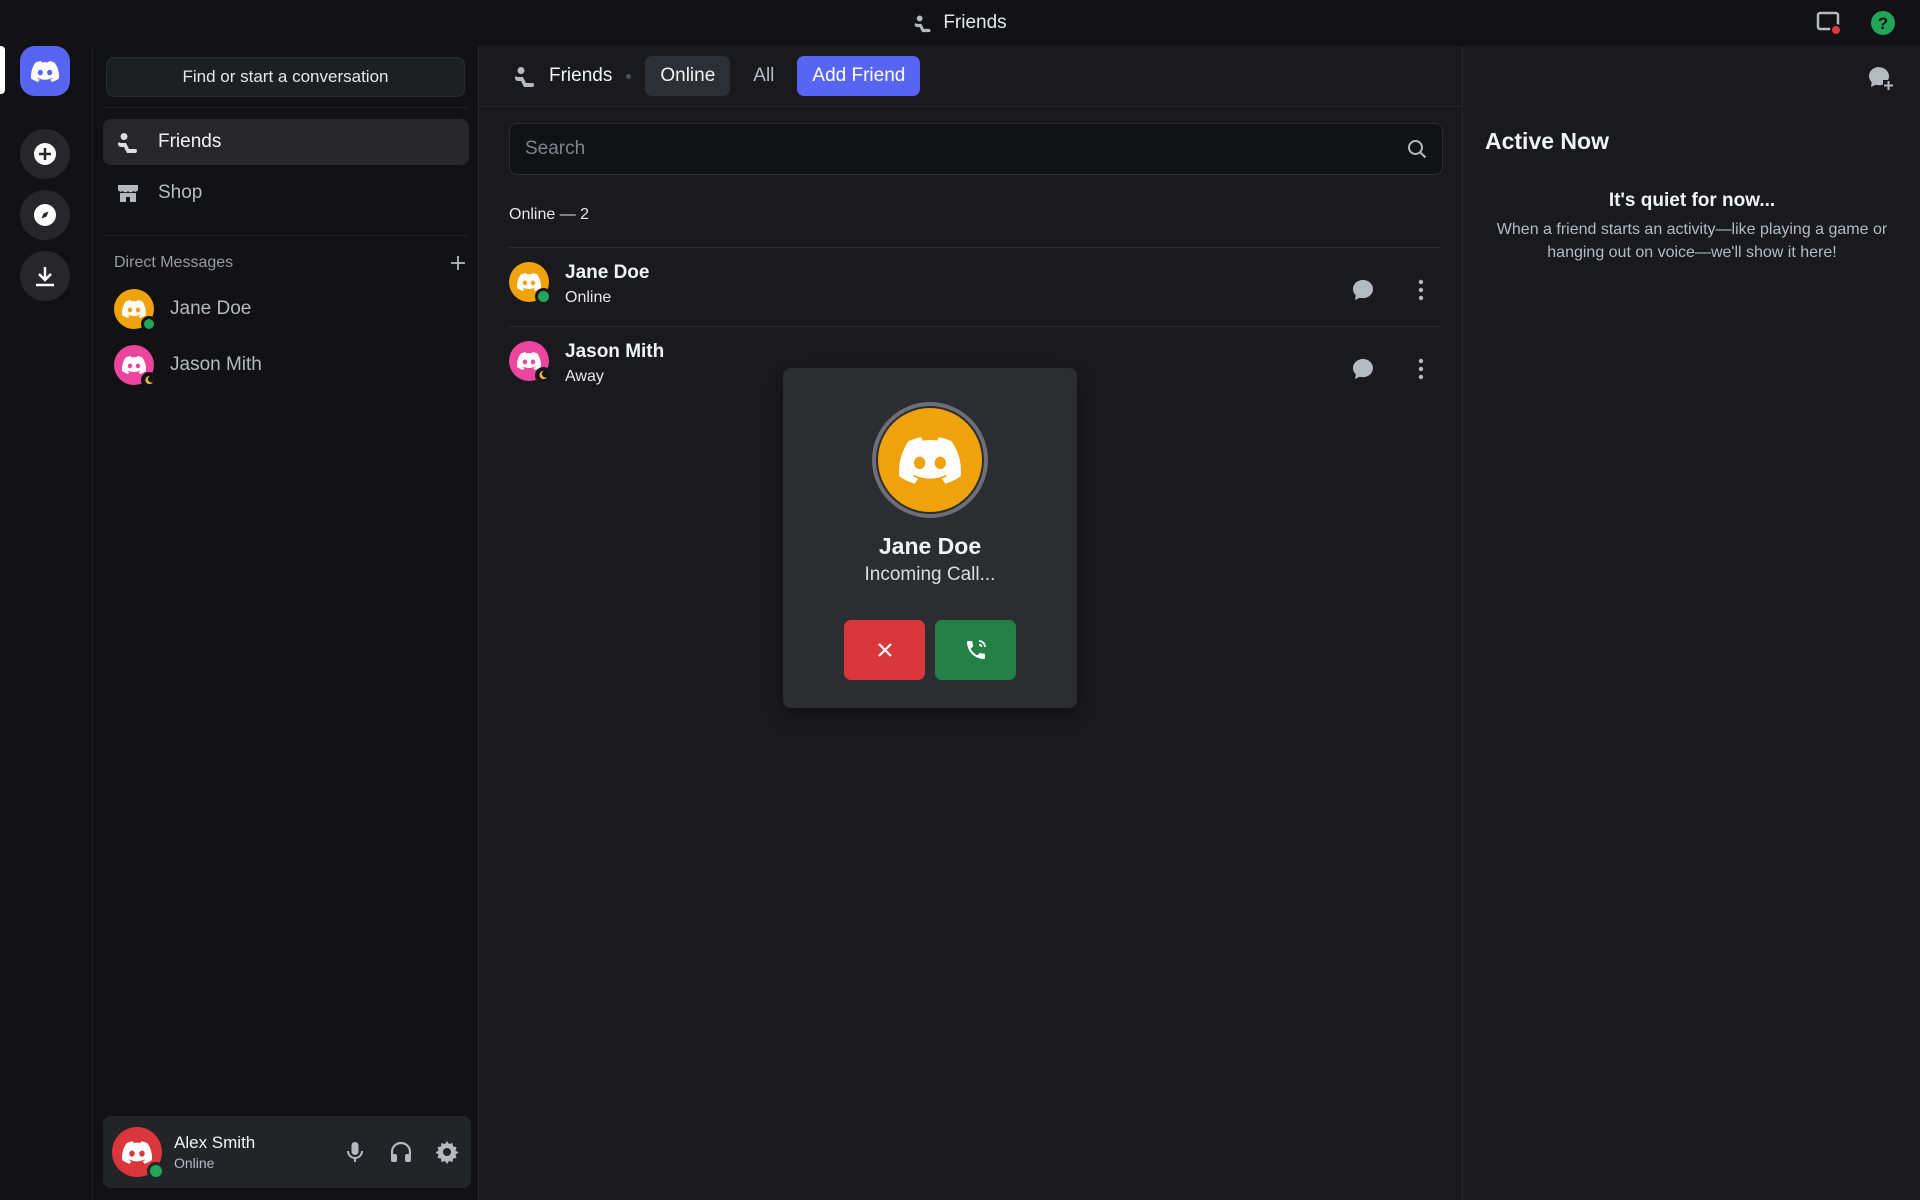  Describe the element at coordinates (447, 1152) in the screenshot. I see `settings-gear-icon` at that location.